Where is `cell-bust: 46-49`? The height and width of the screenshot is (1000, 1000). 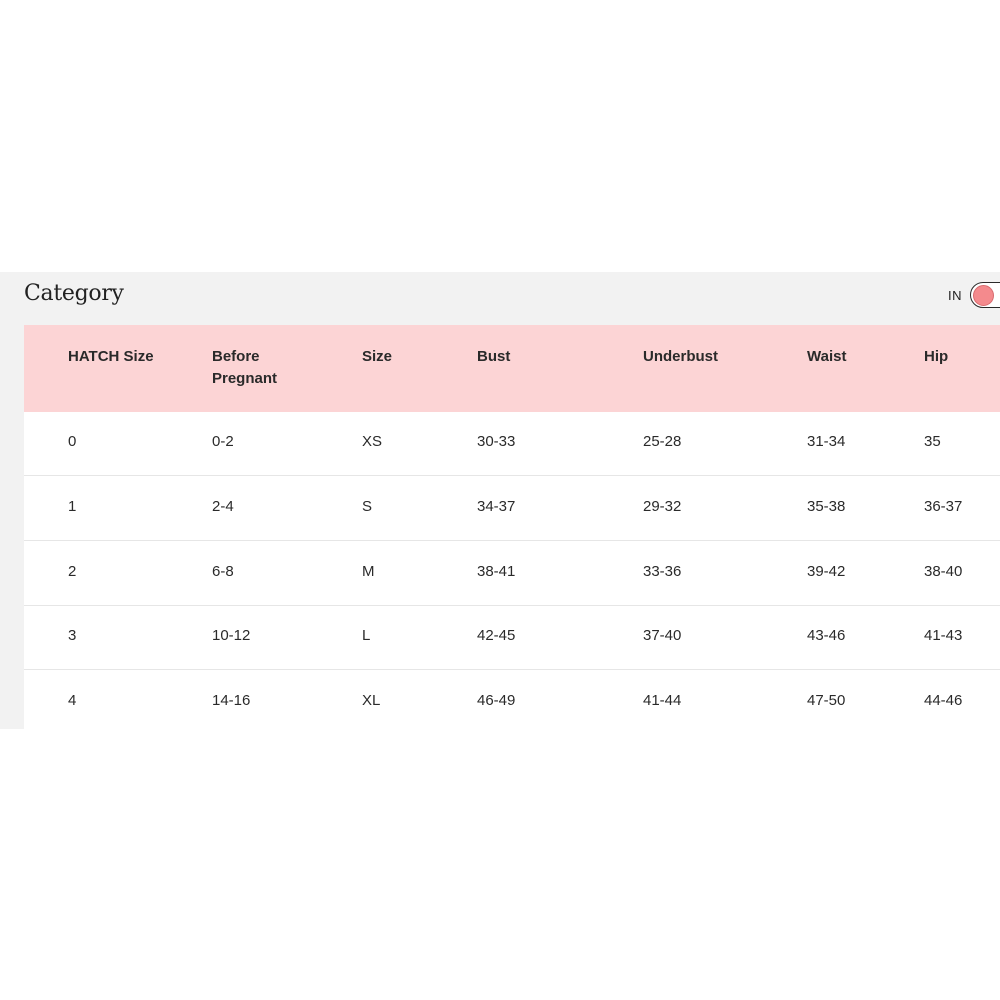 cell-bust: 46-49 is located at coordinates (496, 700).